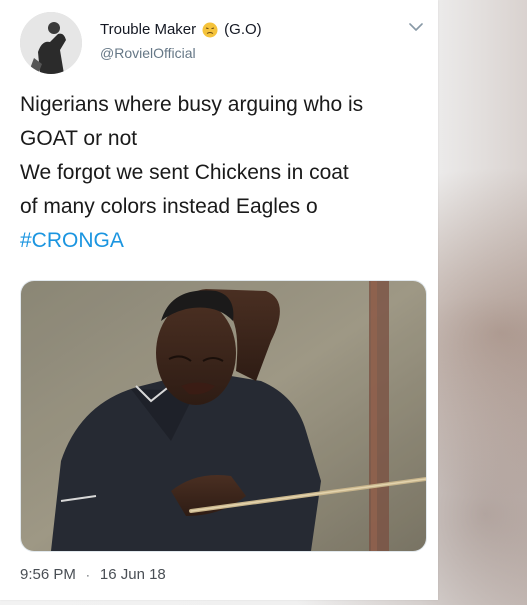  I want to click on user-name-row: Trouble Maker (G.O), so click(181, 29).